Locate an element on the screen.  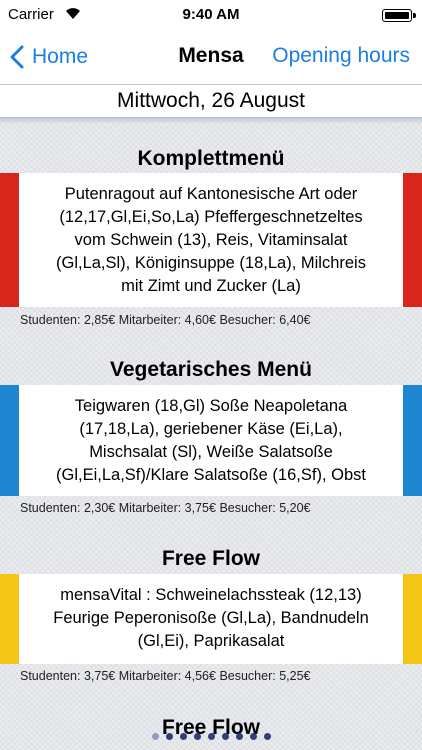
menu-line: vom Schwein (13), Reis, Vitaminsalat is located at coordinates (211, 240).